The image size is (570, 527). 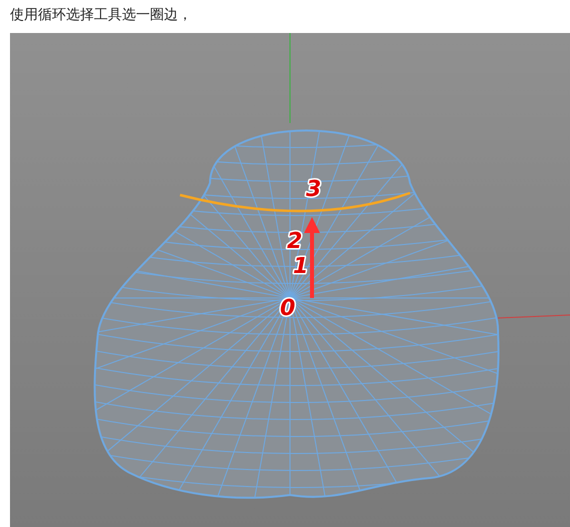 I want to click on handwritten-number: 3, so click(x=314, y=189).